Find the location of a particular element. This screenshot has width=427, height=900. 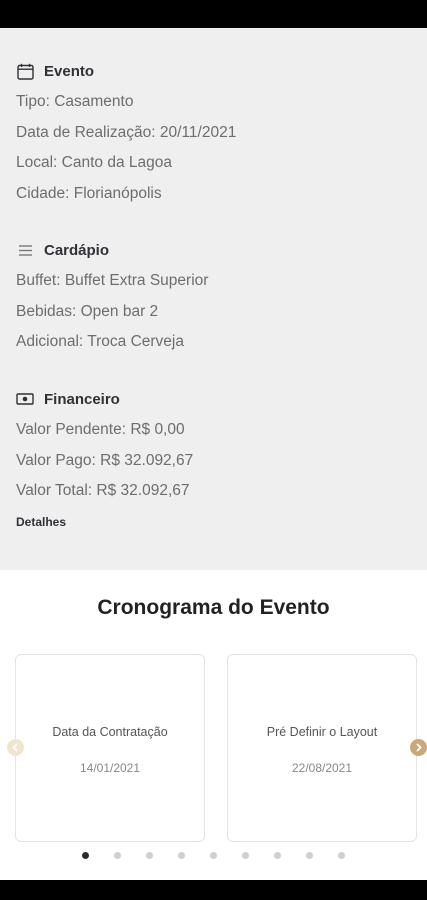

timeline-card-title: Data da Contratação is located at coordinates (110, 732).